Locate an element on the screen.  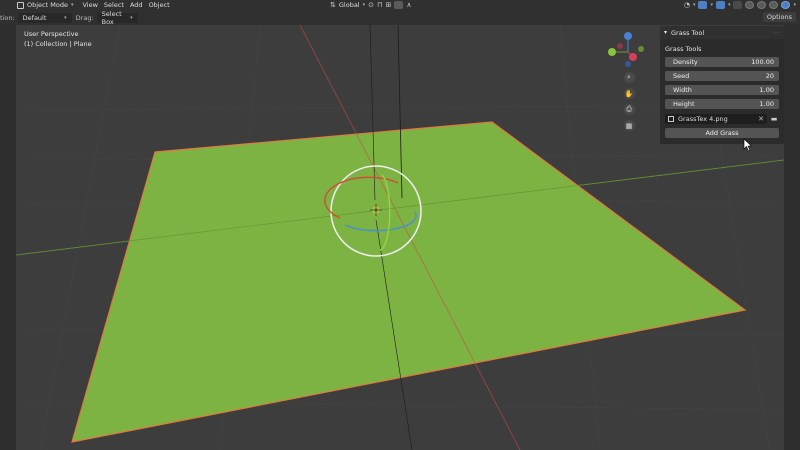
x-axis-icon is located at coordinates (633, 57).